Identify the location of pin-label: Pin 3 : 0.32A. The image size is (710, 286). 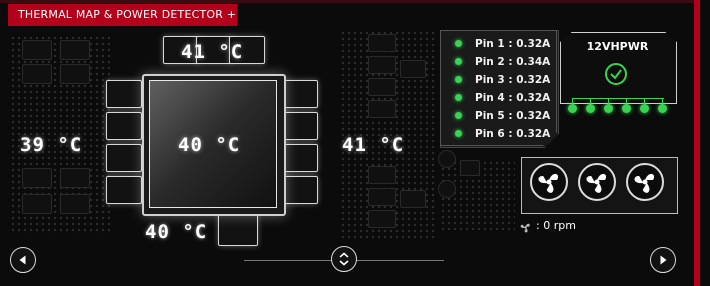
(513, 80).